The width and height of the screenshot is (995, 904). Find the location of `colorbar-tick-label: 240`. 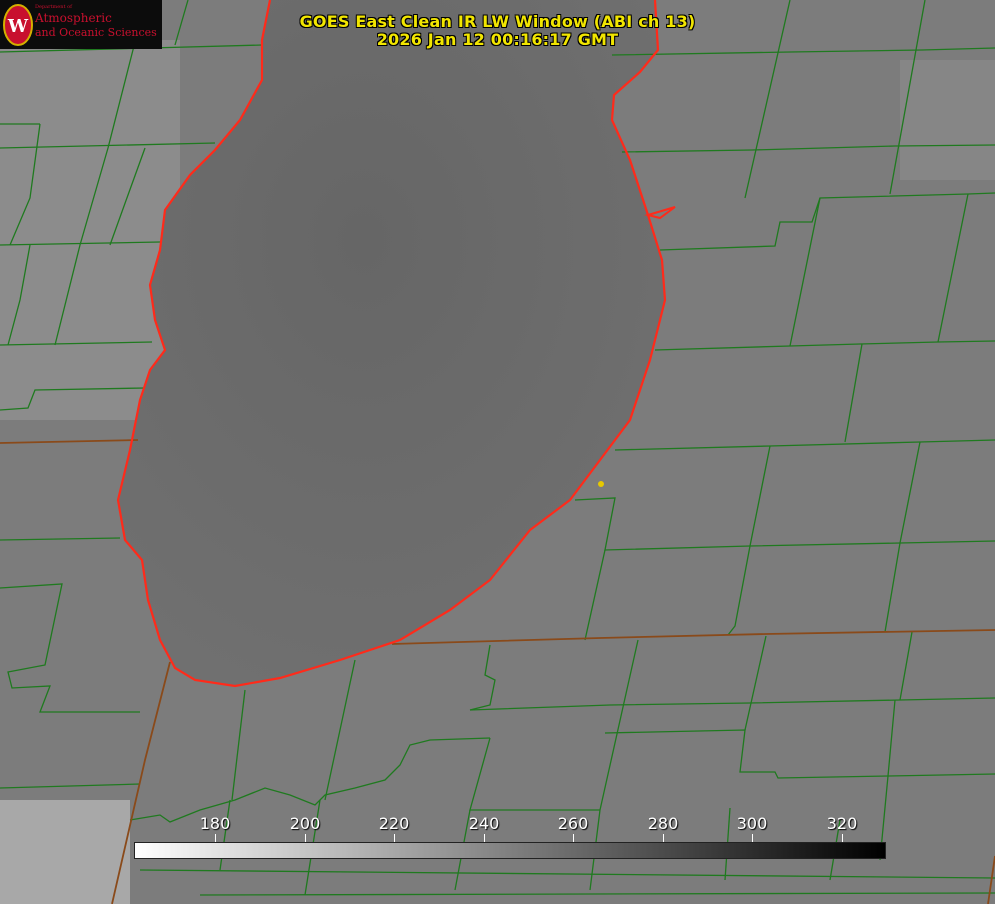

colorbar-tick-label: 240 is located at coordinates (484, 823).